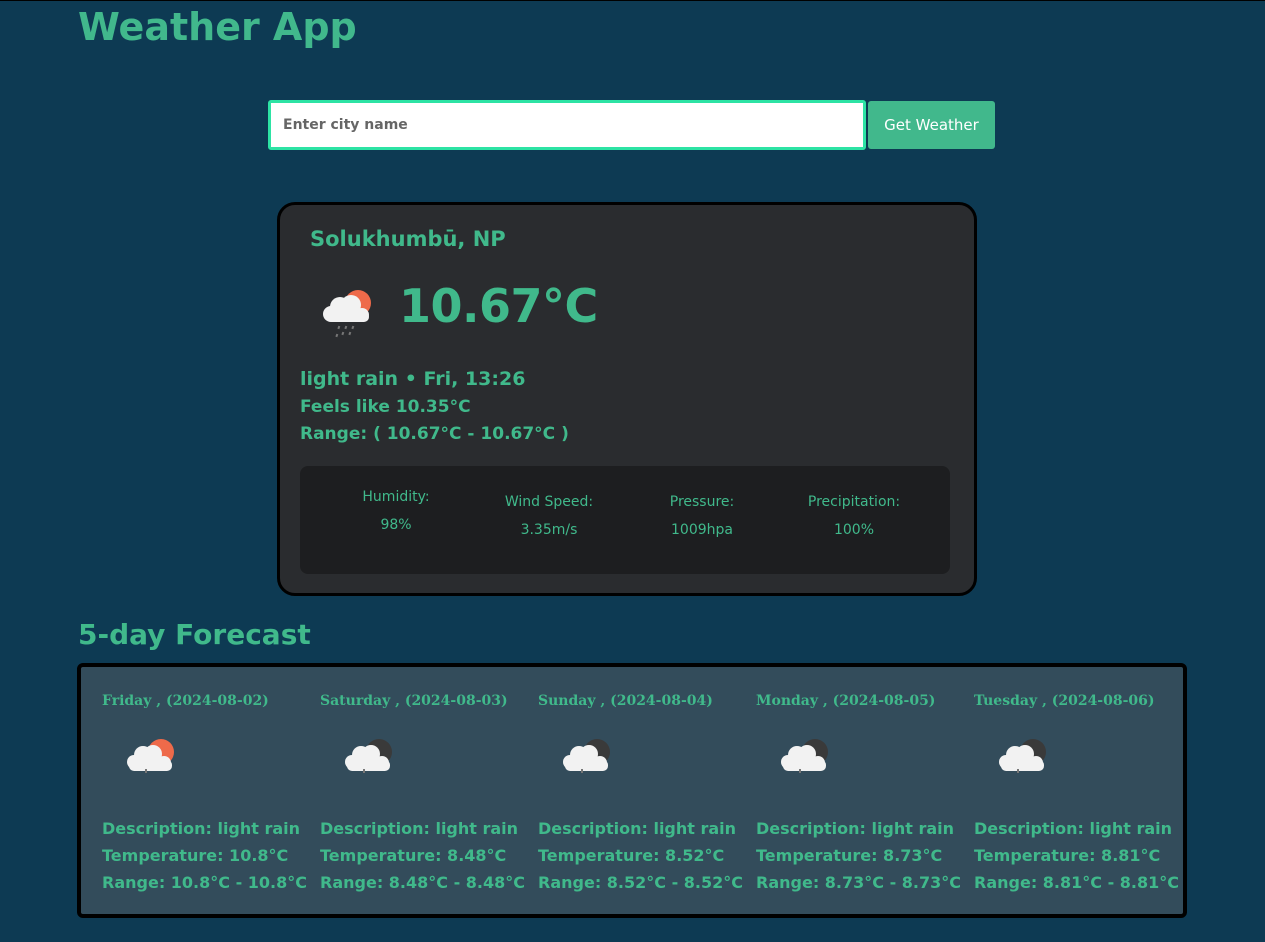  What do you see at coordinates (631, 855) in the screenshot?
I see `forecast-temperature: Temperature: 8.52°C` at bounding box center [631, 855].